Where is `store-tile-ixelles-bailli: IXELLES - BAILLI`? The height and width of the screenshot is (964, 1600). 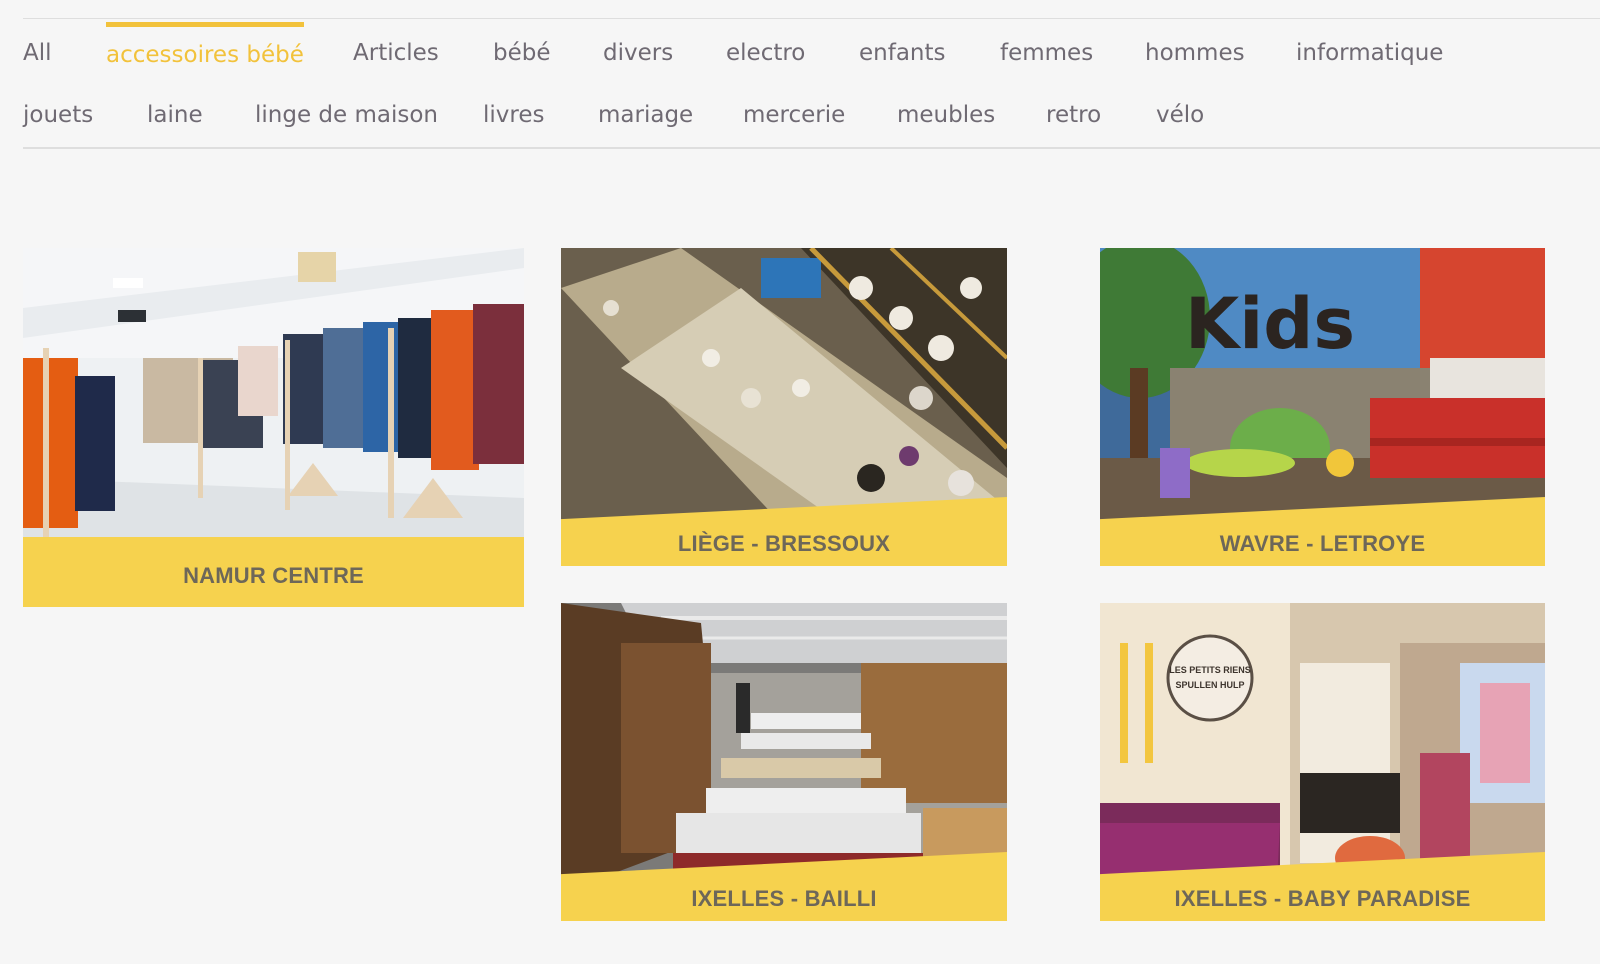
store-tile-ixelles-bailli: IXELLES - BAILLI is located at coordinates (784, 762).